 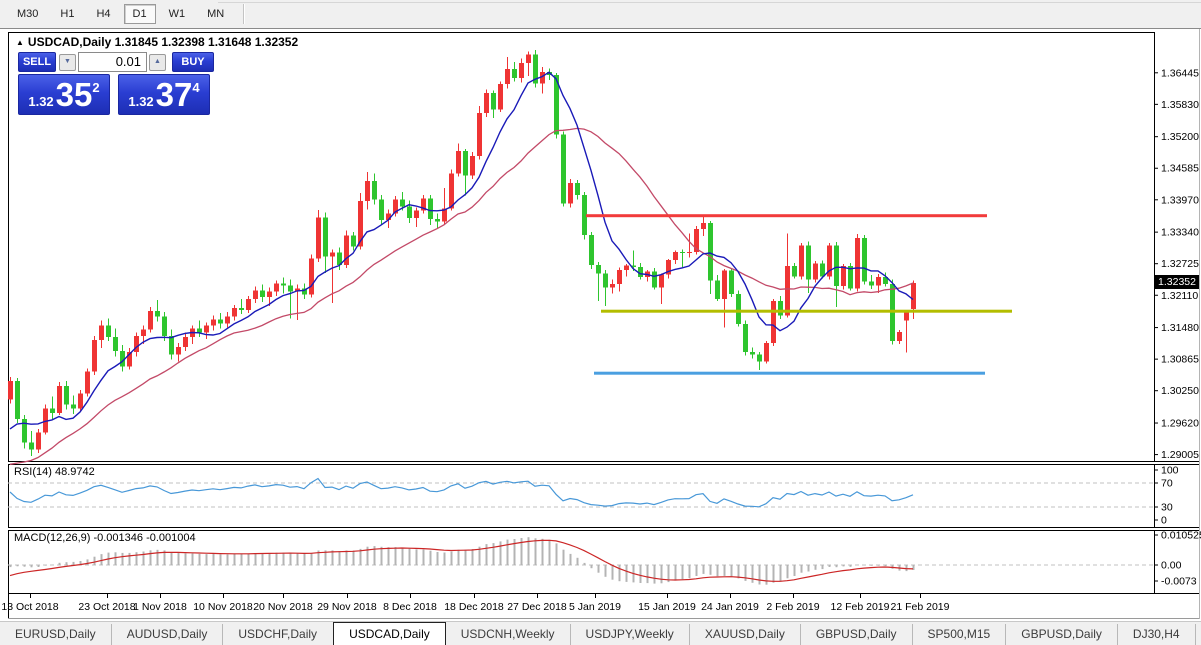 What do you see at coordinates (1170, 471) in the screenshot?
I see `rsi-axis-label: 100` at bounding box center [1170, 471].